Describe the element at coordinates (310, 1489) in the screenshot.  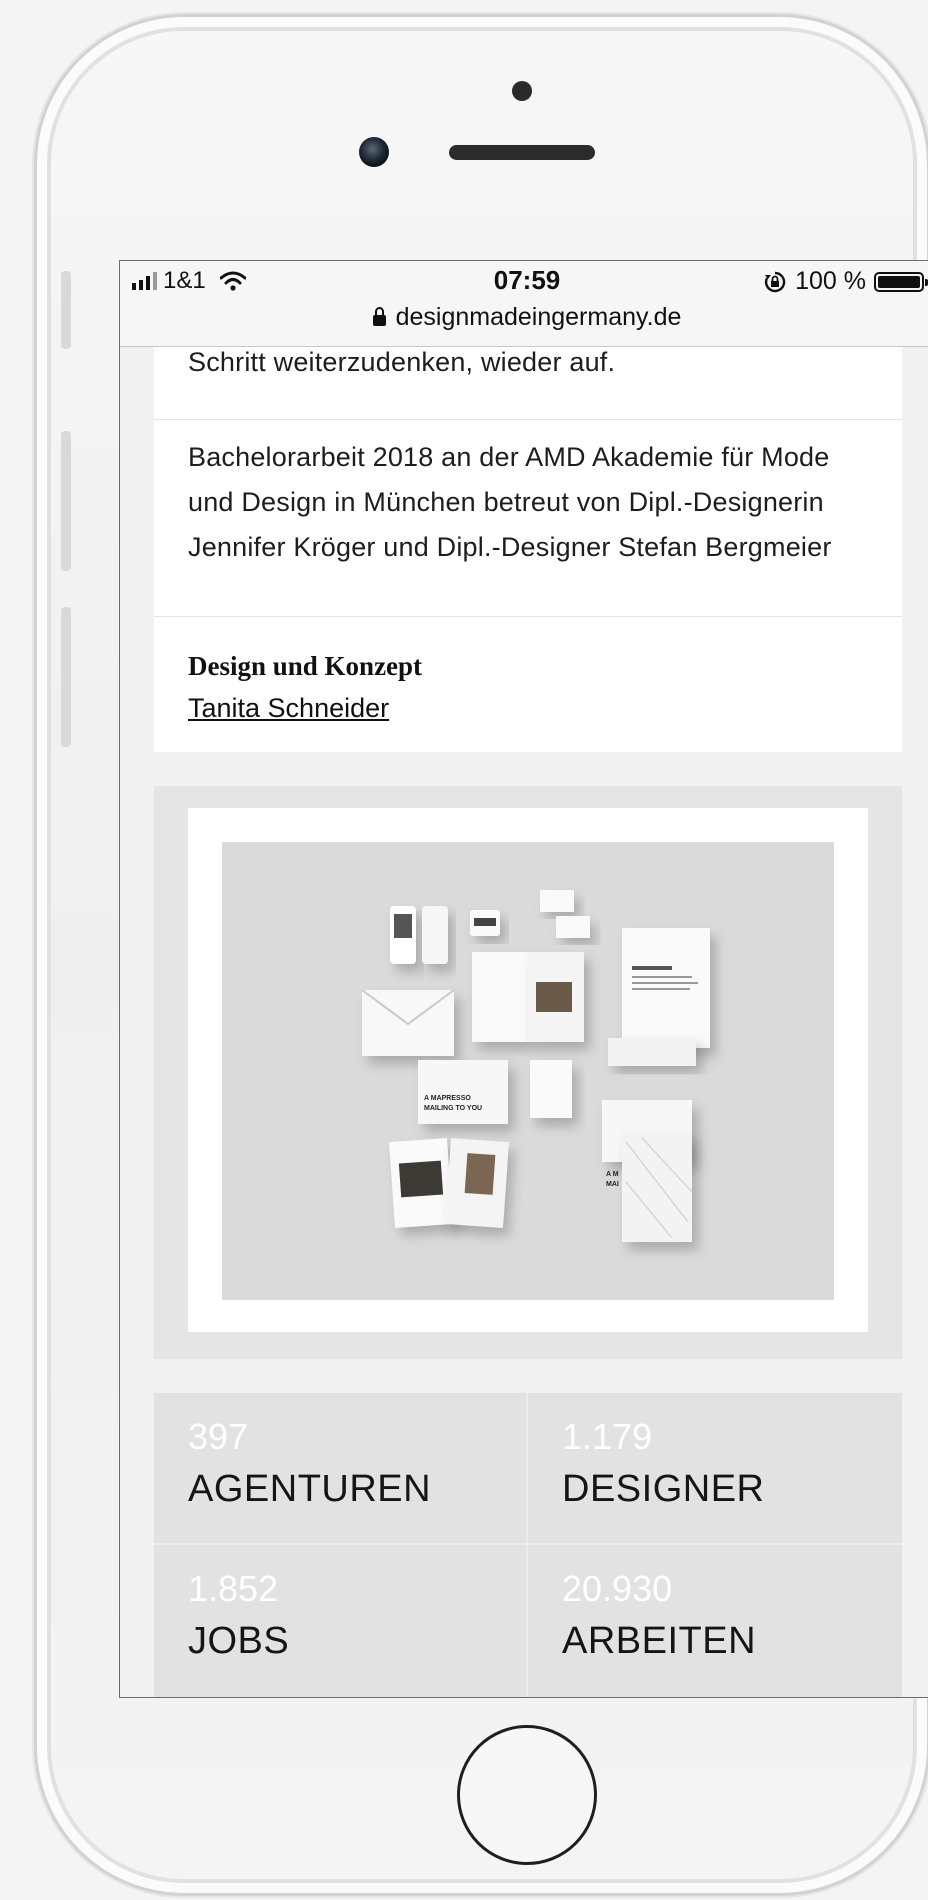
I see `stat-label: AGENTUREN` at that location.